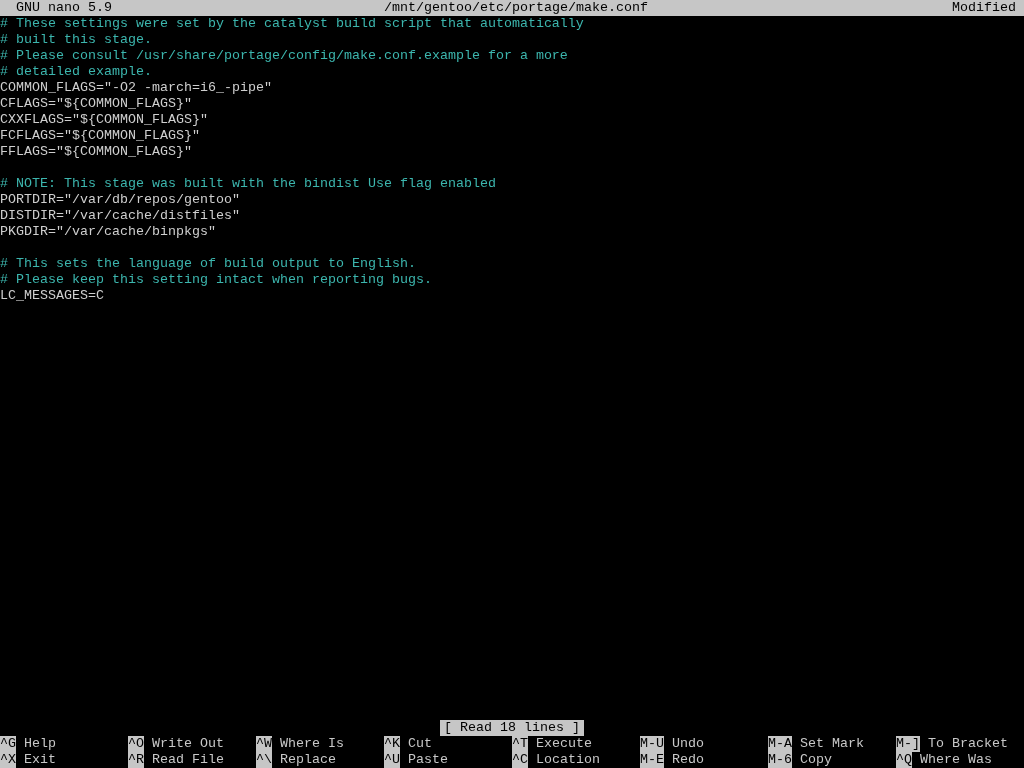 This screenshot has width=1024, height=768. Describe the element at coordinates (100, 136) in the screenshot. I see `code-line: FCFLAGS="${COMMON_FLAGS}"` at that location.